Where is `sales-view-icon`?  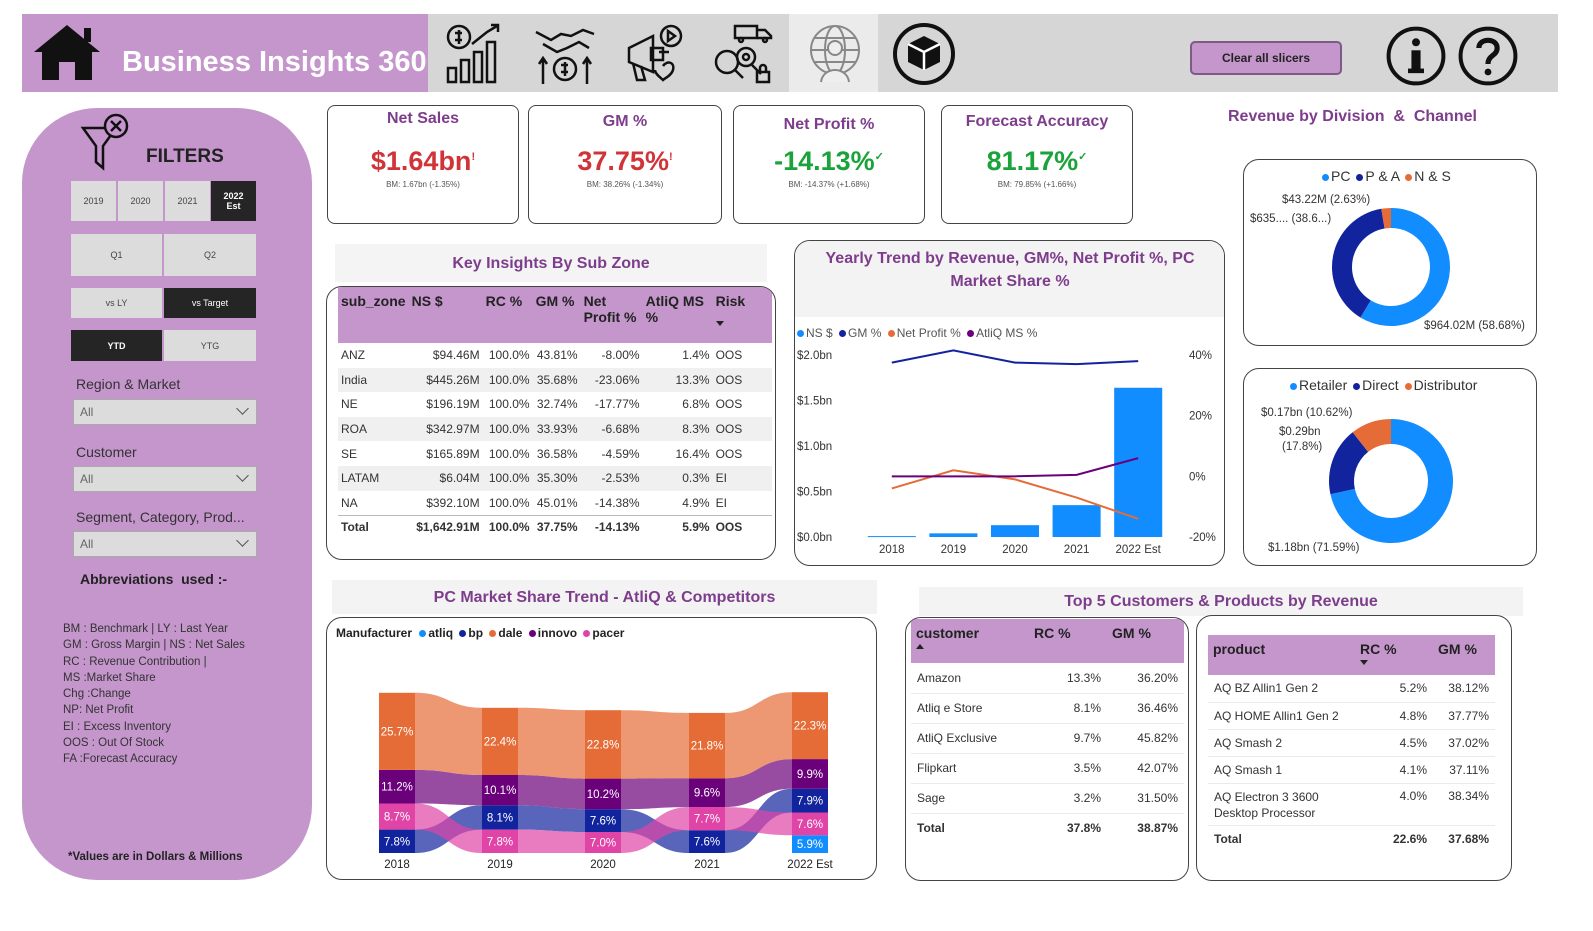
sales-view-icon is located at coordinates (565, 54).